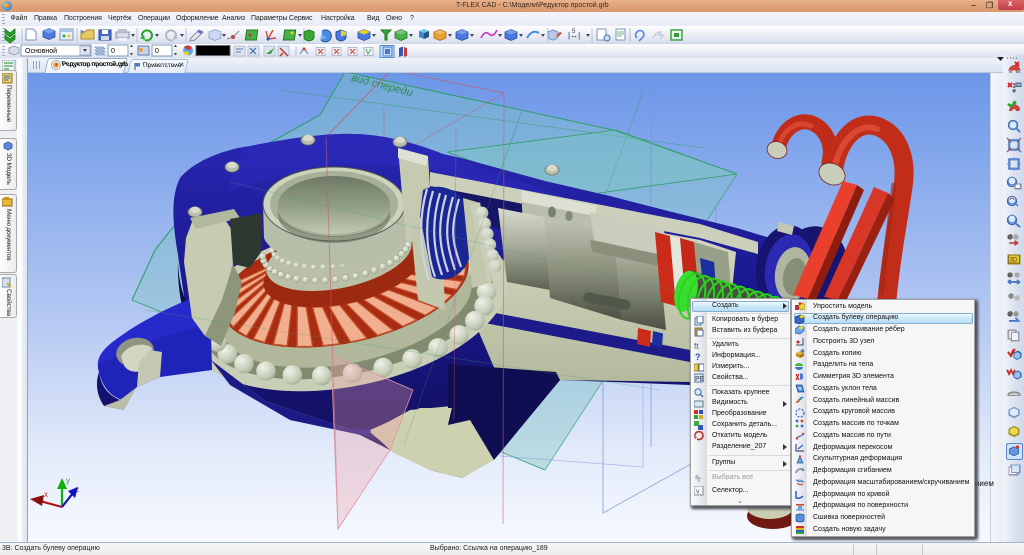 This screenshot has width=1024, height=555. What do you see at coordinates (41, 51) in the screenshot?
I see `svg-text: Основной` at bounding box center [41, 51].